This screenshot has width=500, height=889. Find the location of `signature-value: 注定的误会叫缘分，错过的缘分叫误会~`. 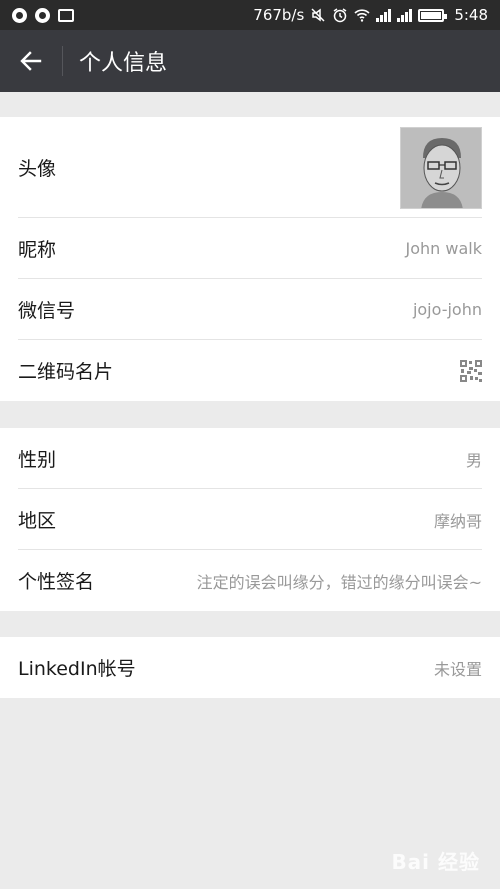

signature-value: 注定的误会叫缘分，错过的缘分叫误会~ is located at coordinates (339, 582).